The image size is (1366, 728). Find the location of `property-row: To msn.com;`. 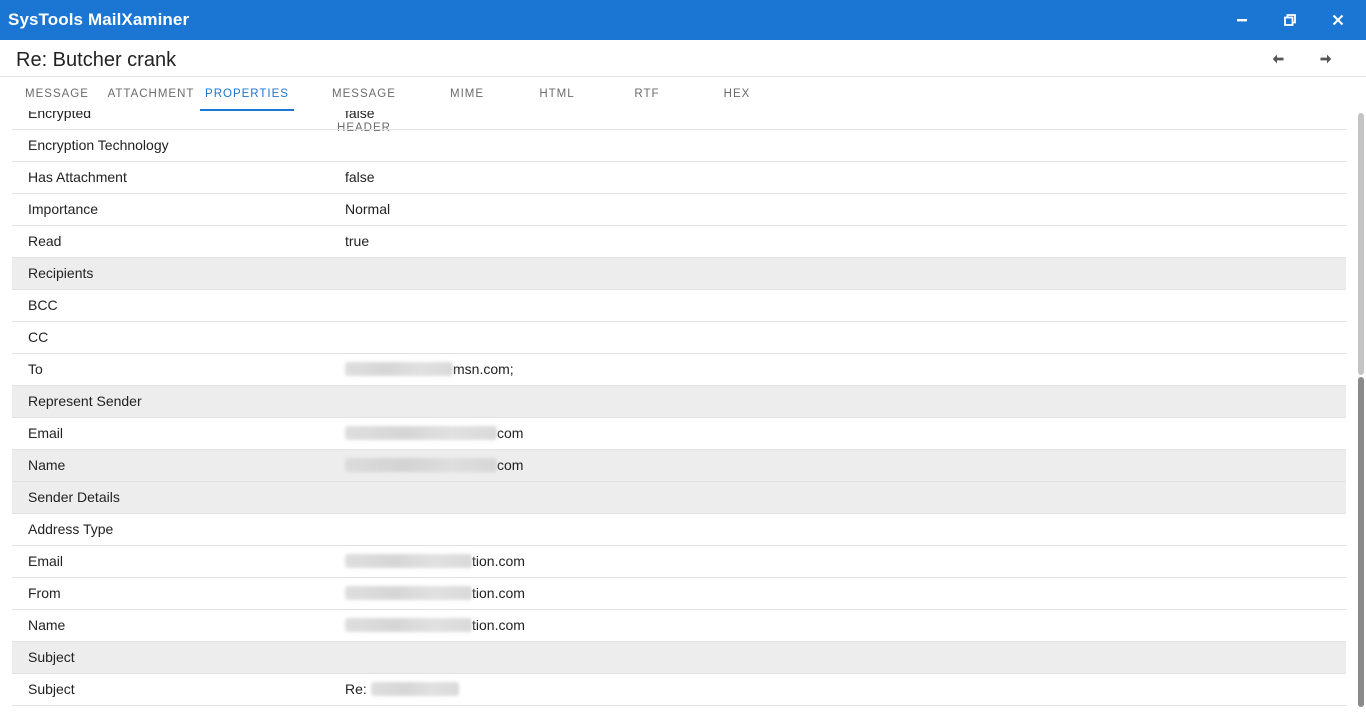

property-row: To msn.com; is located at coordinates (679, 370).